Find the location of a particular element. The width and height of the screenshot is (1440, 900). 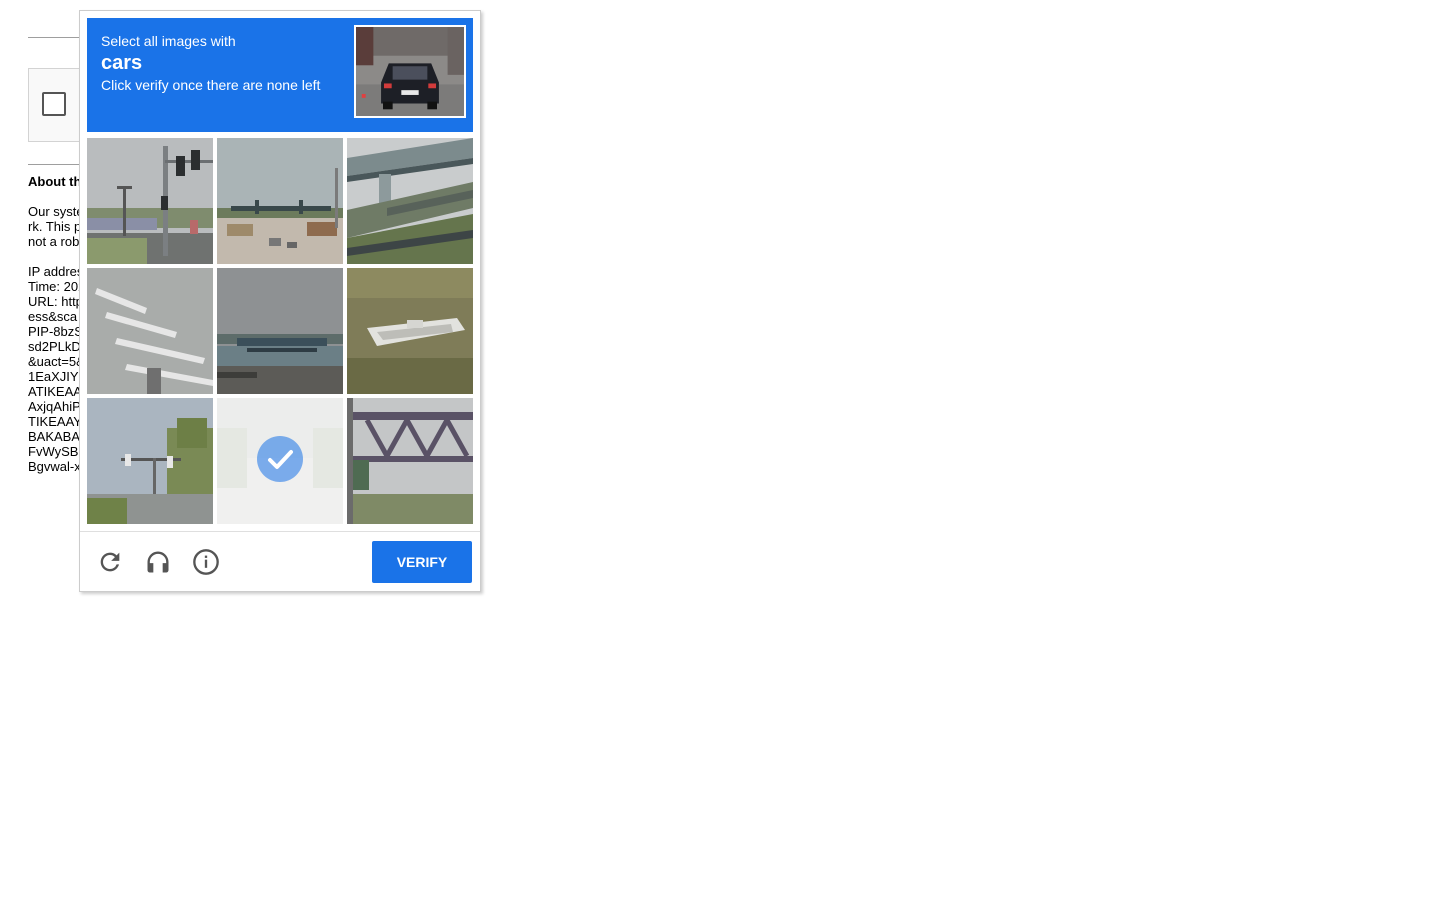

detail-line: URL: http is located at coordinates (54, 301).